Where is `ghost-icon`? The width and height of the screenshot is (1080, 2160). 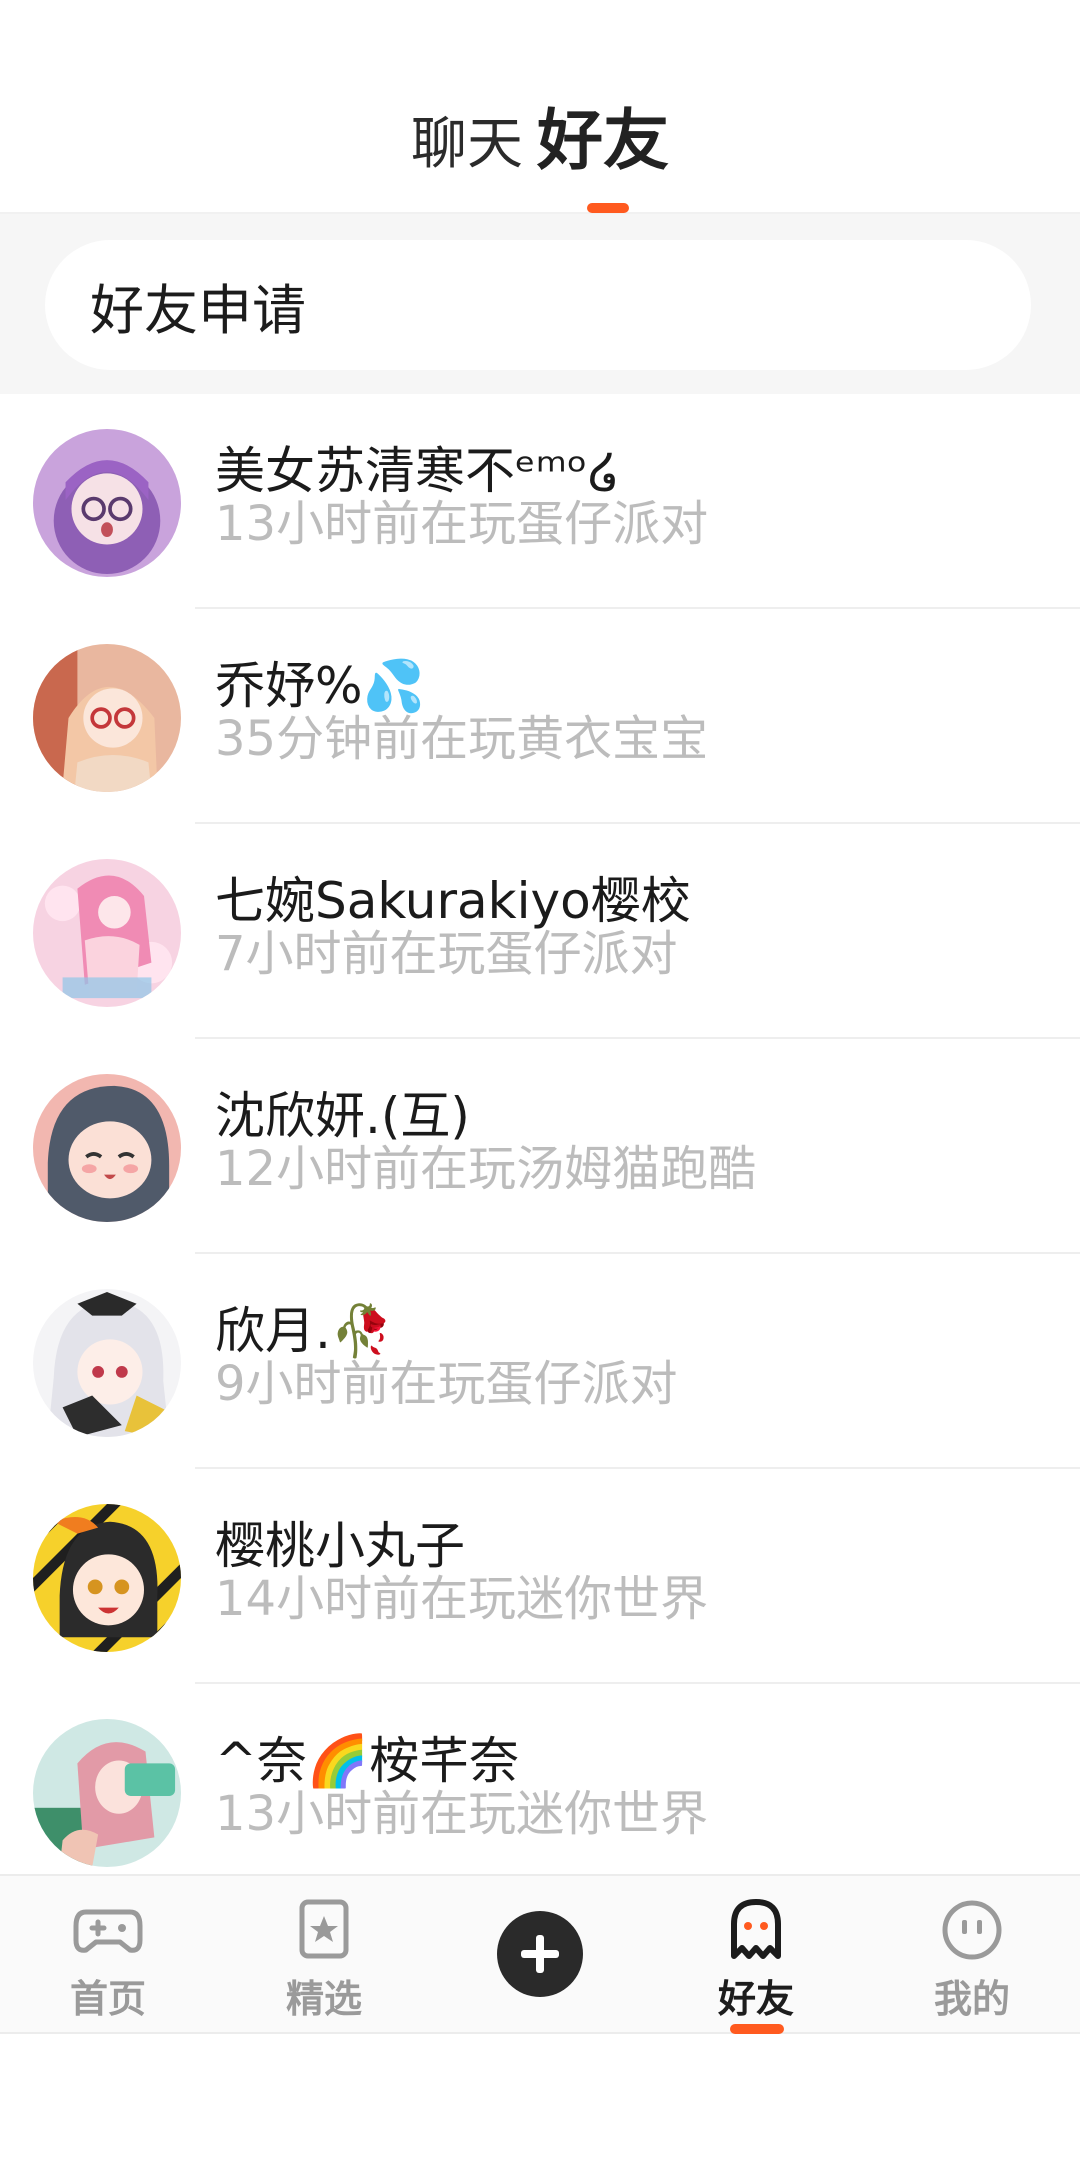
ghost-icon is located at coordinates (756, 1929).